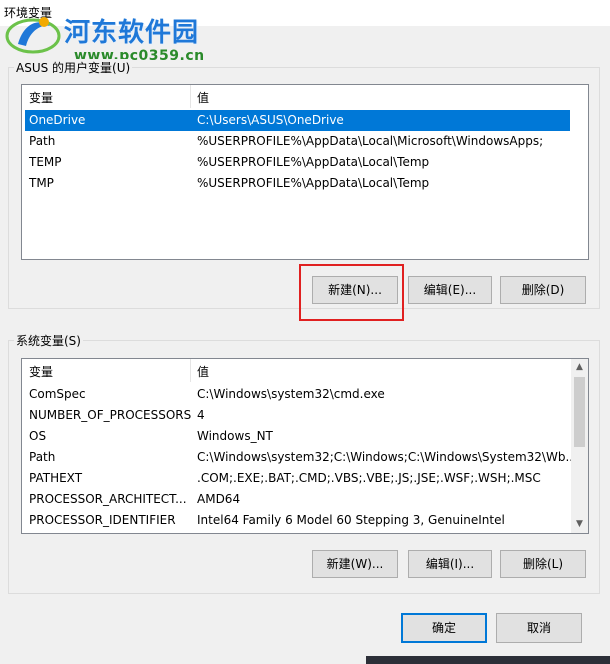 The image size is (610, 664). I want to click on var-name: TEMP, so click(45, 162).